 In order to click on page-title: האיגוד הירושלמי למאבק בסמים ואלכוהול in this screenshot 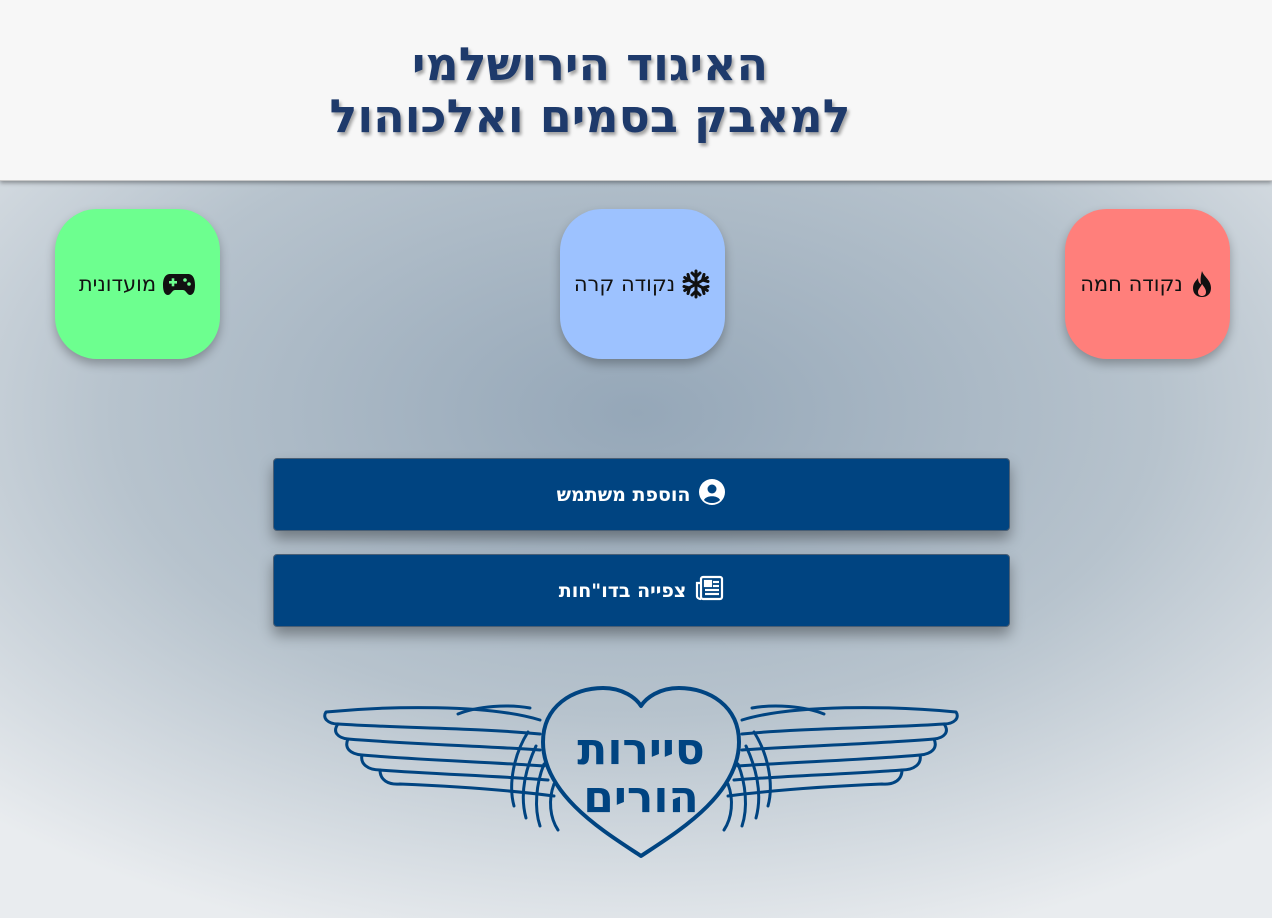, I will do `click(590, 90)`.